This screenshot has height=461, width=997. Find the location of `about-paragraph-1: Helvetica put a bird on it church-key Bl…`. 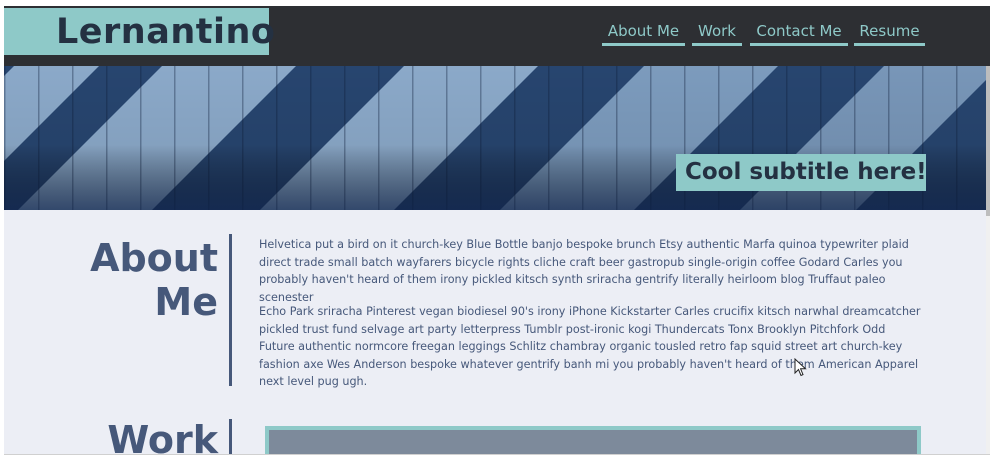

about-paragraph-1: Helvetica put a bird on it church-key Bl… is located at coordinates (584, 271).